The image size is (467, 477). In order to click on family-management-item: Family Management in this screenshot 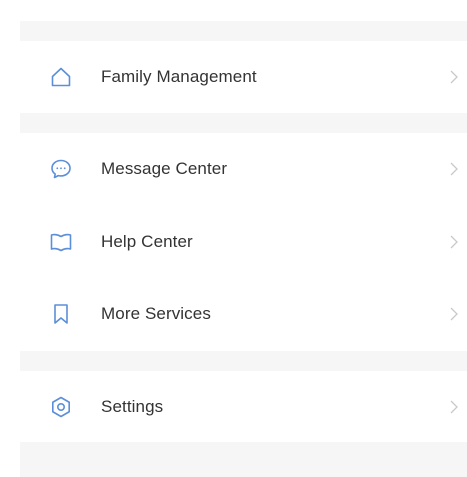, I will do `click(243, 77)`.